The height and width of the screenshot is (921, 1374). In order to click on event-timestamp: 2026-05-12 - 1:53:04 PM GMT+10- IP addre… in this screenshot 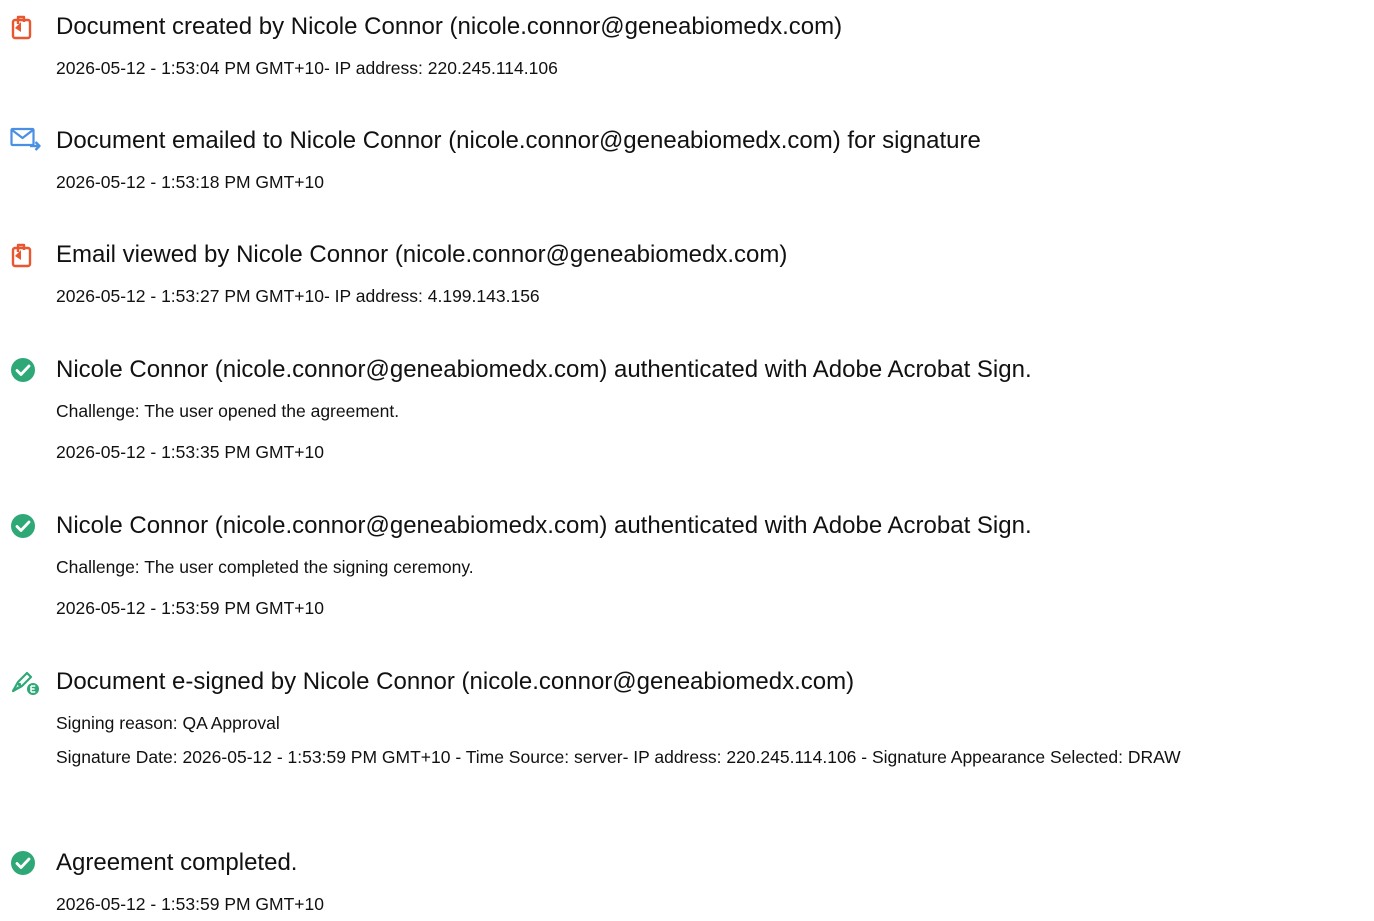, I will do `click(307, 68)`.